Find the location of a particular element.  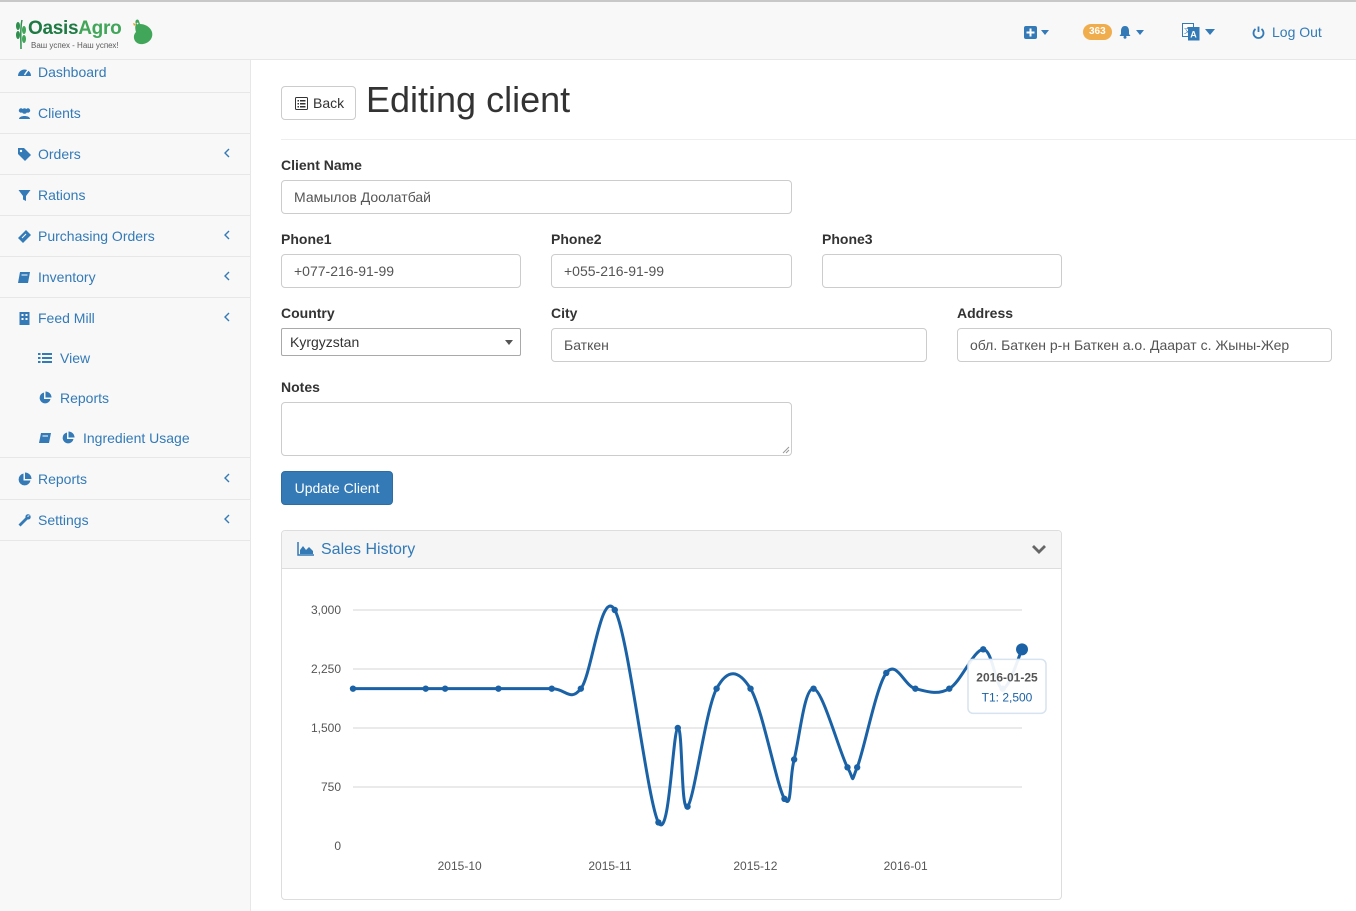

sidebar-subitem-view: View is located at coordinates (125, 358).